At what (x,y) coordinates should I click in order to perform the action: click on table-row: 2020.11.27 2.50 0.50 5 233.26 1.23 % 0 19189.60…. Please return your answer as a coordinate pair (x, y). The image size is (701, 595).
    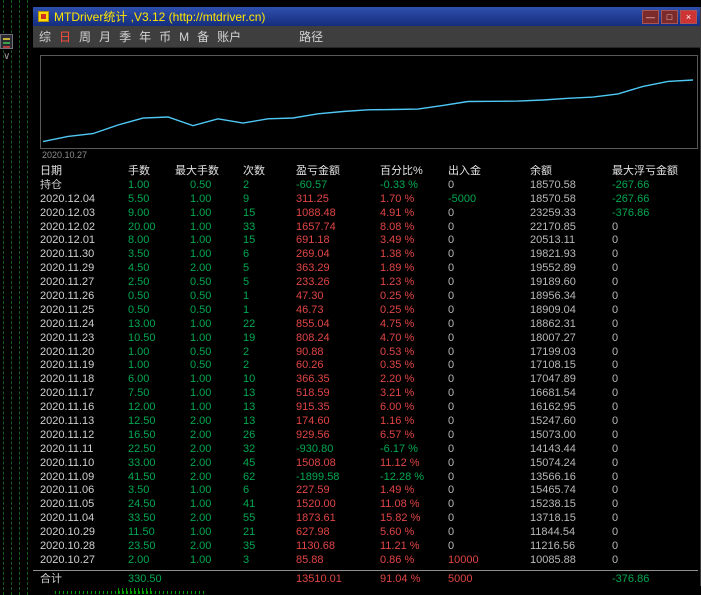
    Looking at the image, I should click on (370, 283).